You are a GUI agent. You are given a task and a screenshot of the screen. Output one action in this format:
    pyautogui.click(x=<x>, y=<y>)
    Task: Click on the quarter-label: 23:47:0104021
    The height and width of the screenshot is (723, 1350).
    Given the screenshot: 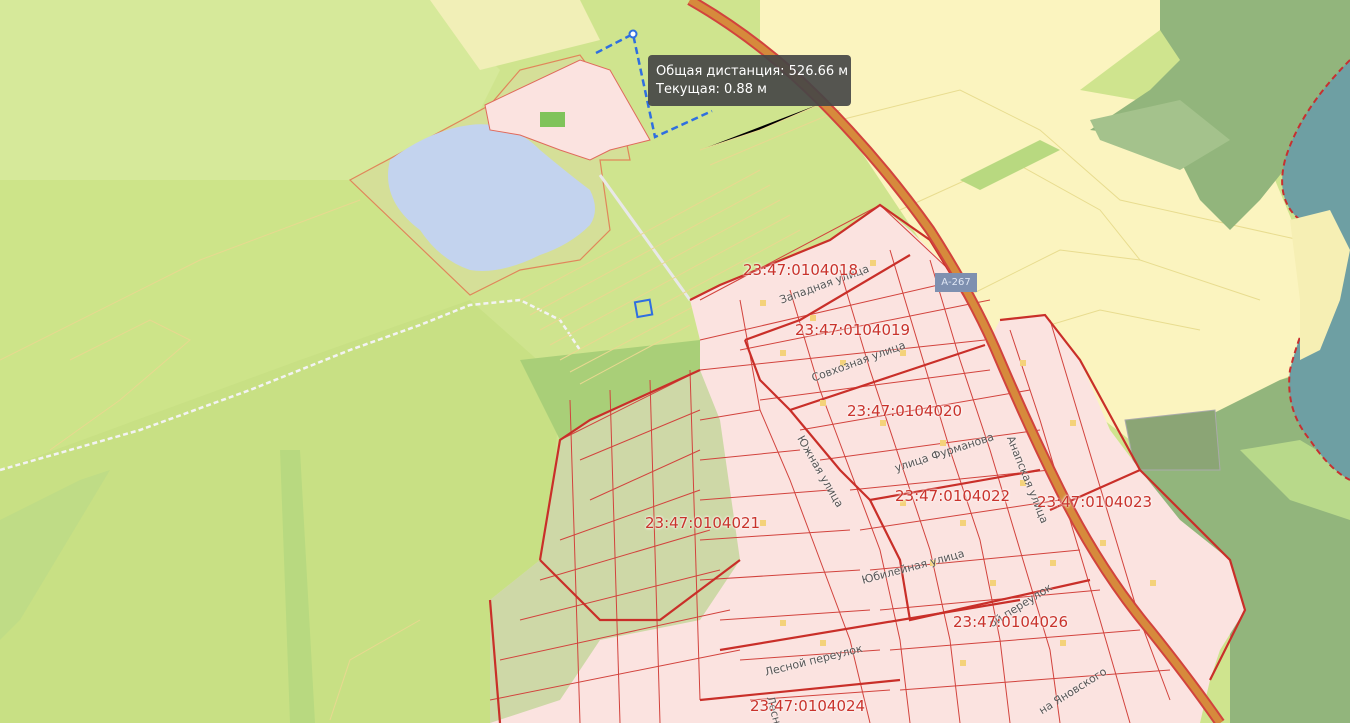 What is the action you would take?
    pyautogui.click(x=702, y=523)
    